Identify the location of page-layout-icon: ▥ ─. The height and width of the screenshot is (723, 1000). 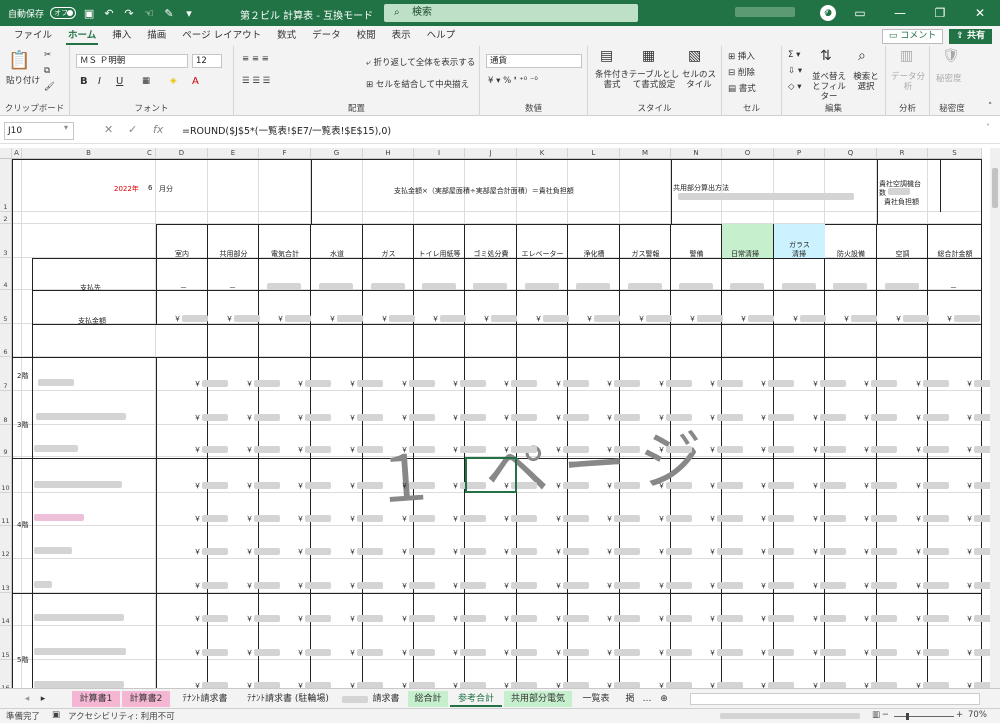
(880, 715).